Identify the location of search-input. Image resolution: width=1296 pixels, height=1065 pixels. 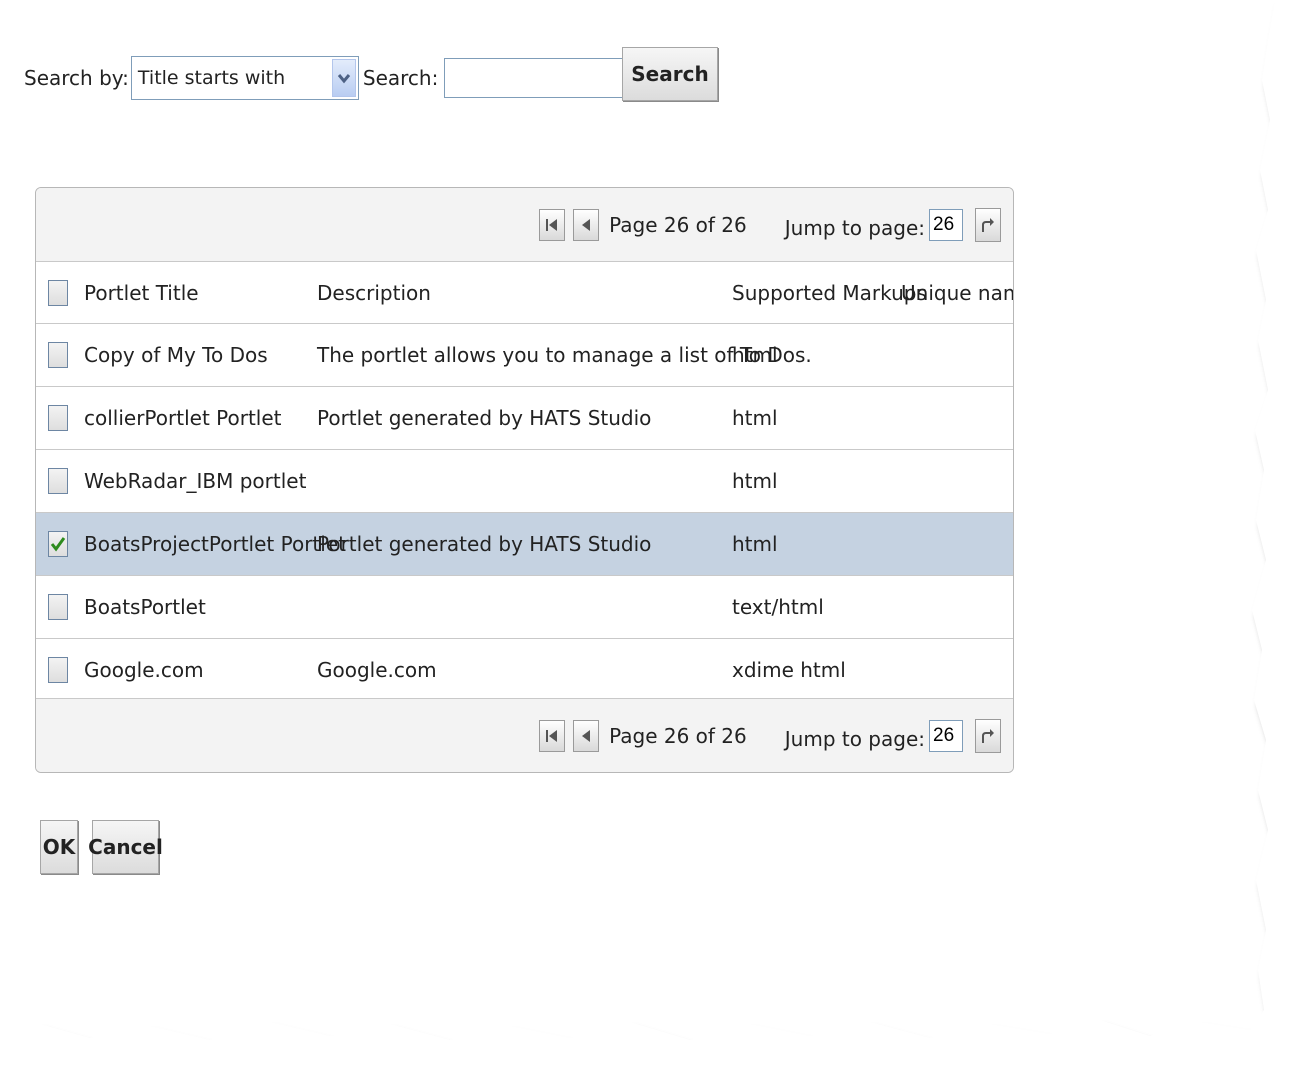
(536, 78).